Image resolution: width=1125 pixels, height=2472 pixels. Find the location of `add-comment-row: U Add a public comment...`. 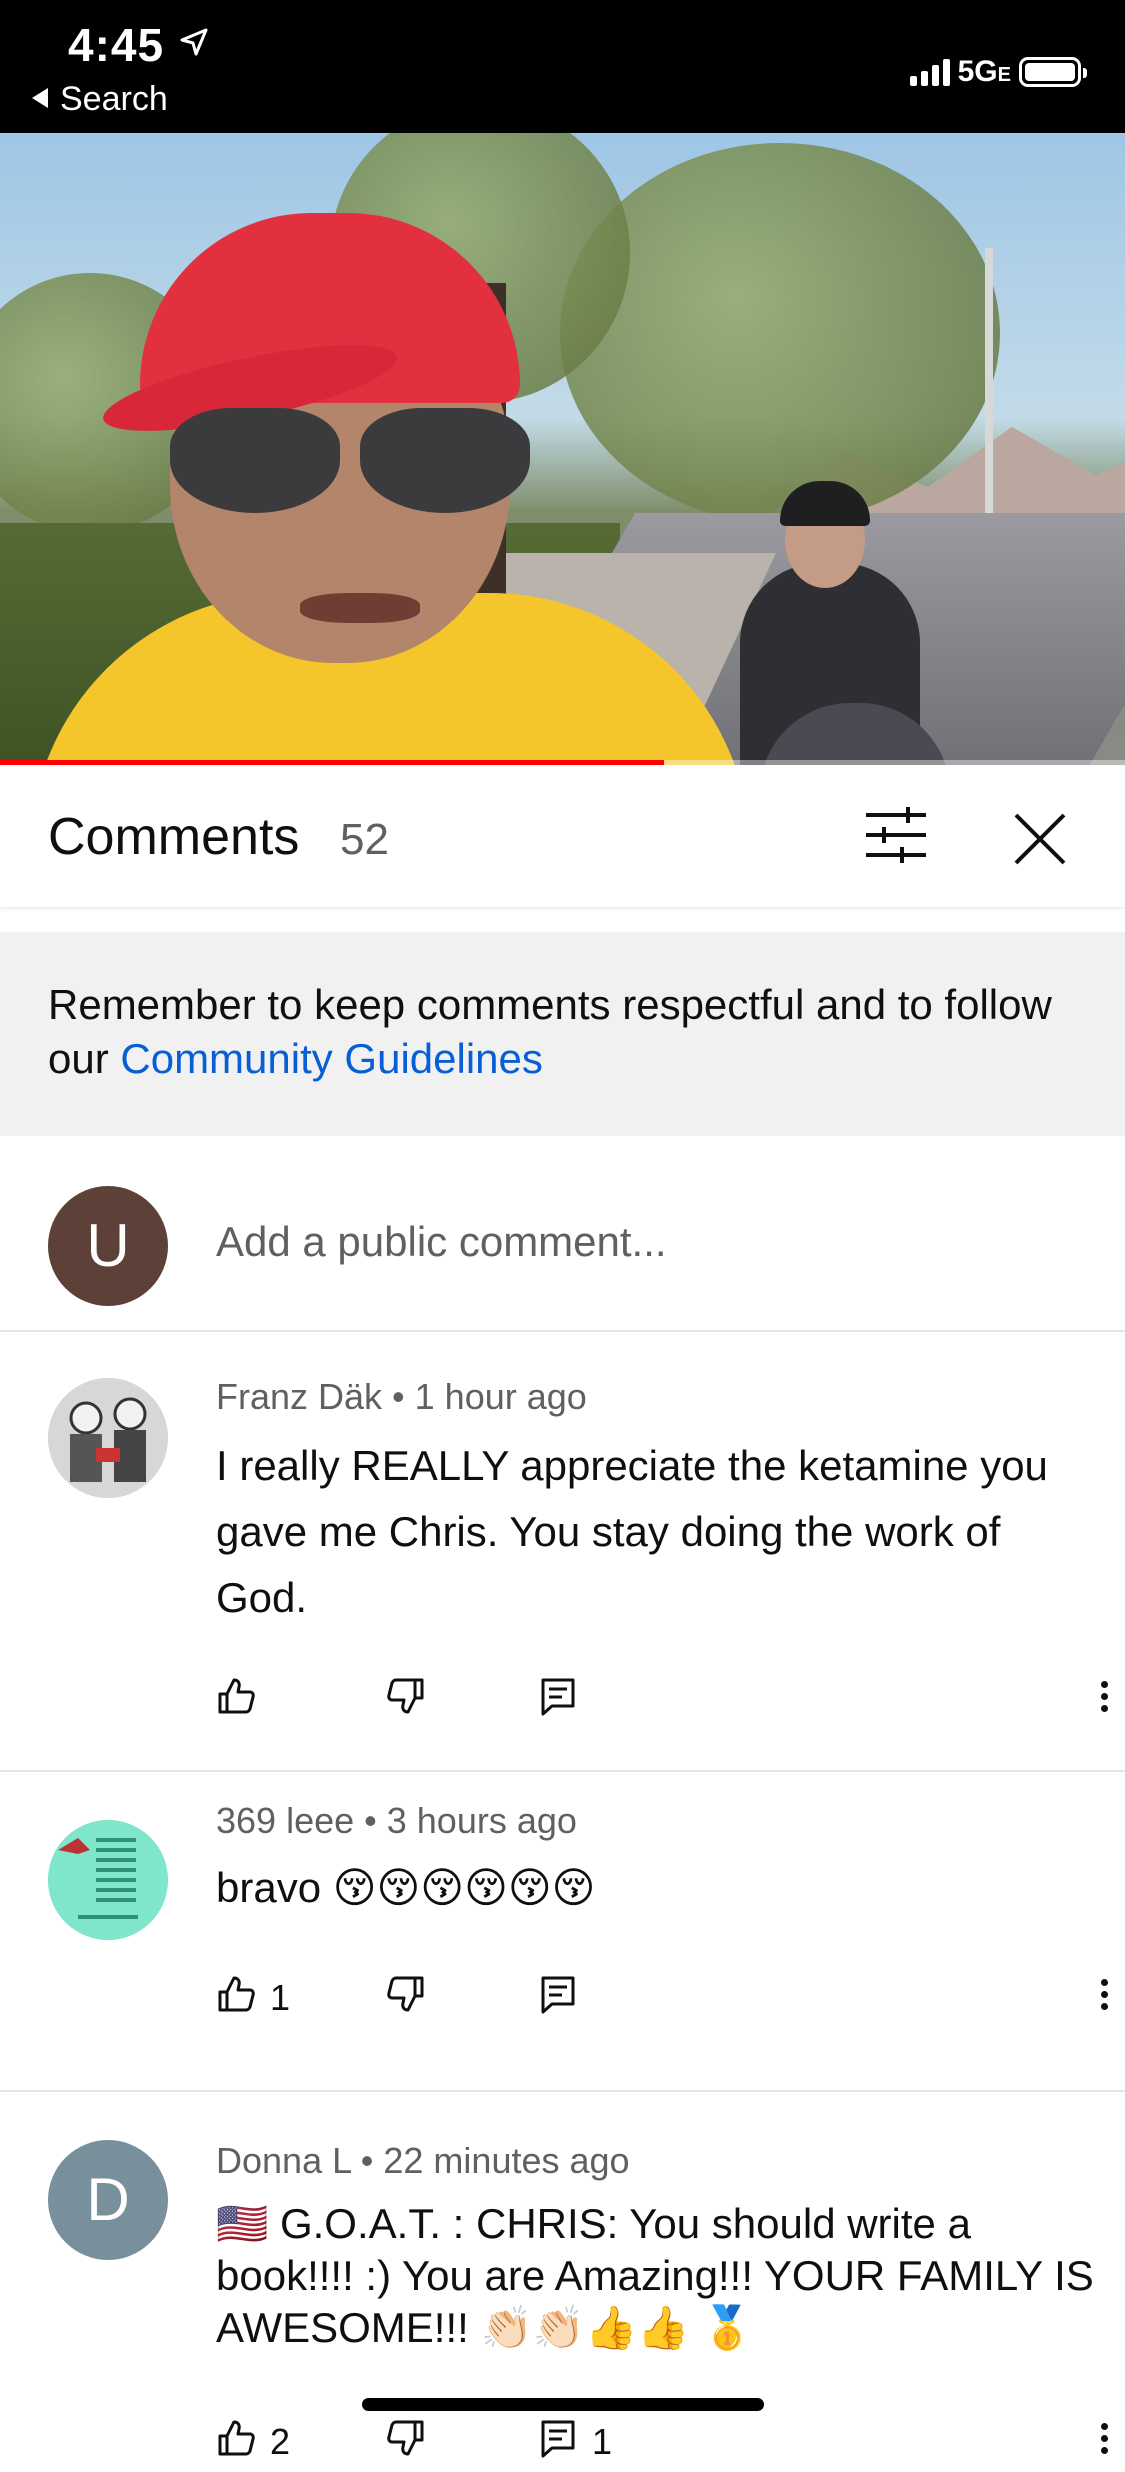

add-comment-row: U Add a public comment... is located at coordinates (562, 1234).